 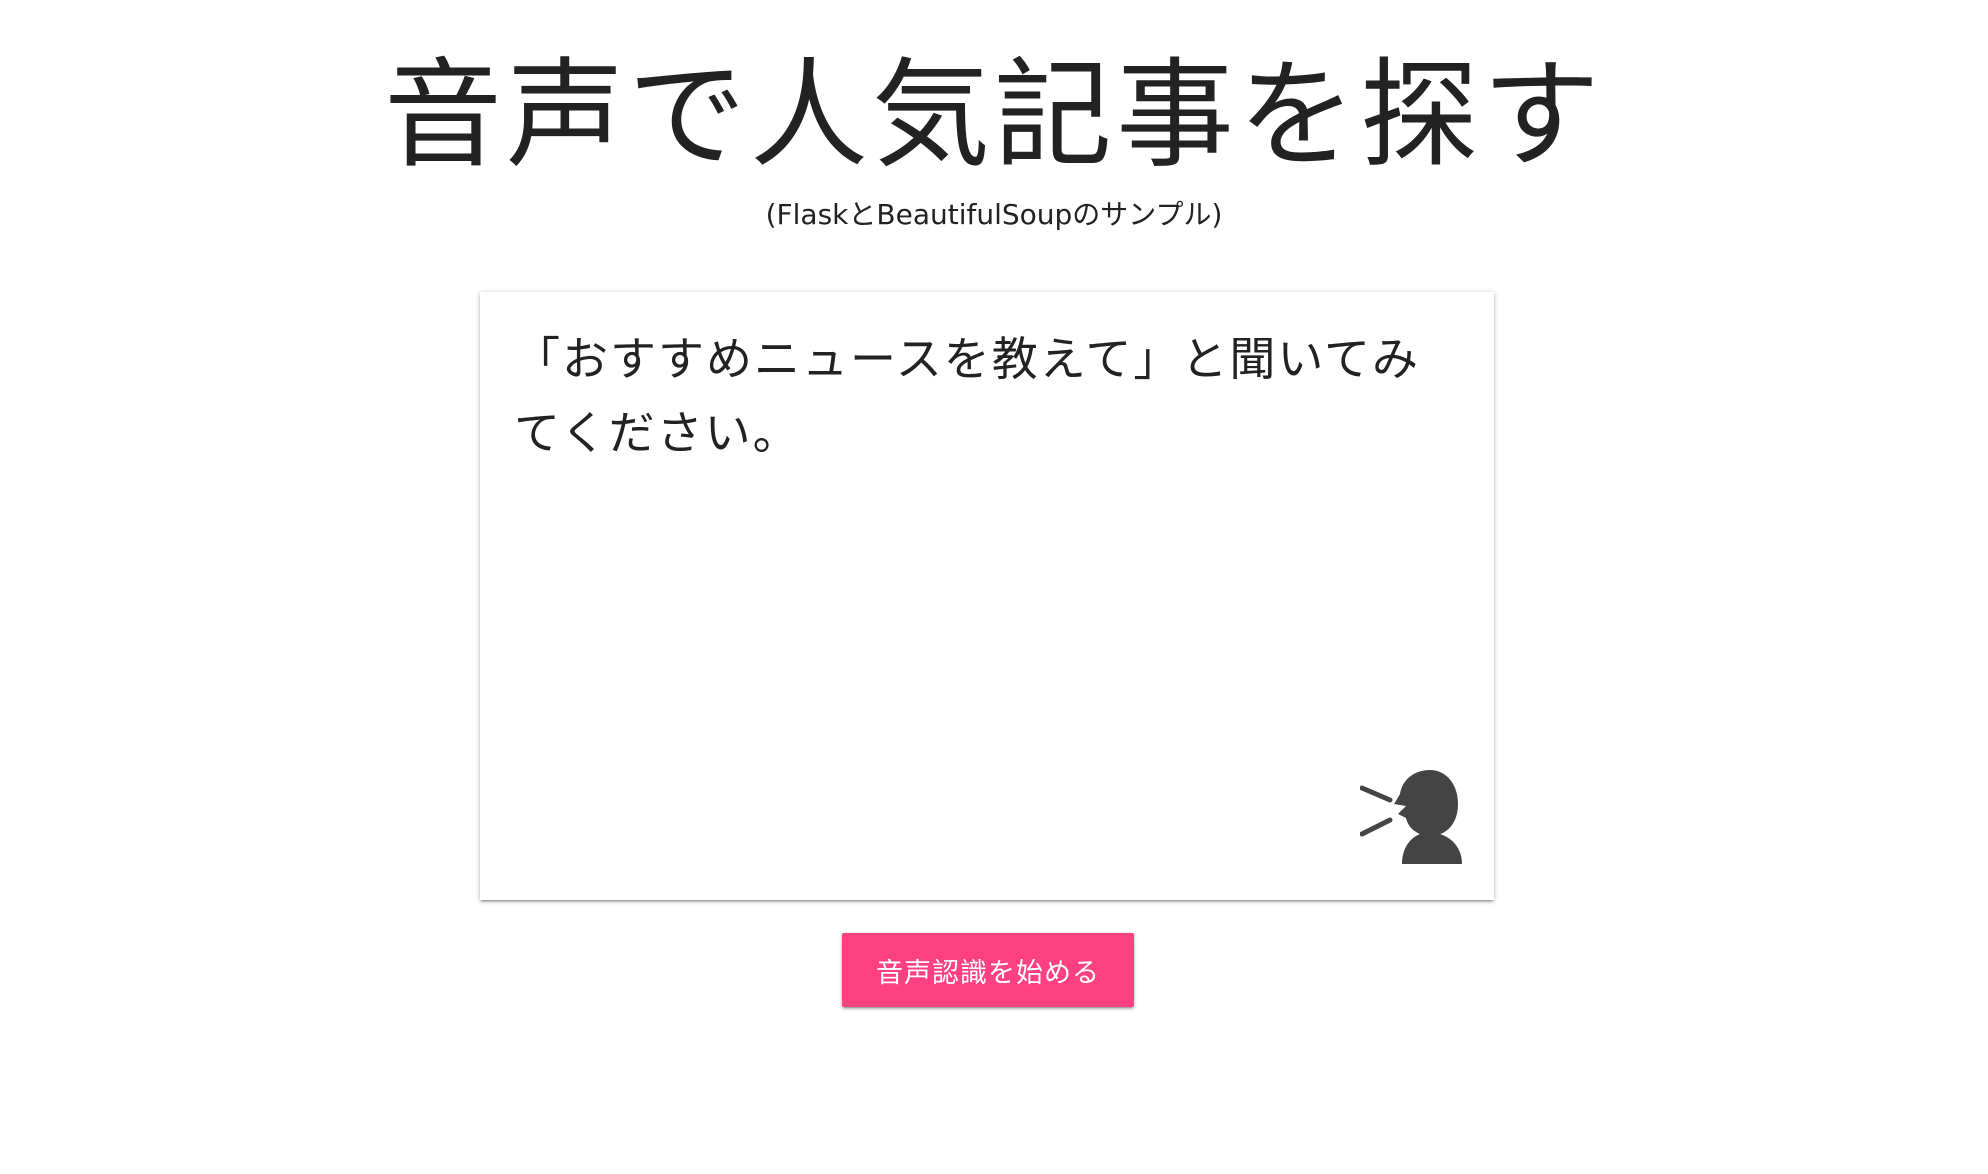 What do you see at coordinates (994, 214) in the screenshot?
I see `page-subtitle: (FlaskとBeautifulSoupのサンプル)` at bounding box center [994, 214].